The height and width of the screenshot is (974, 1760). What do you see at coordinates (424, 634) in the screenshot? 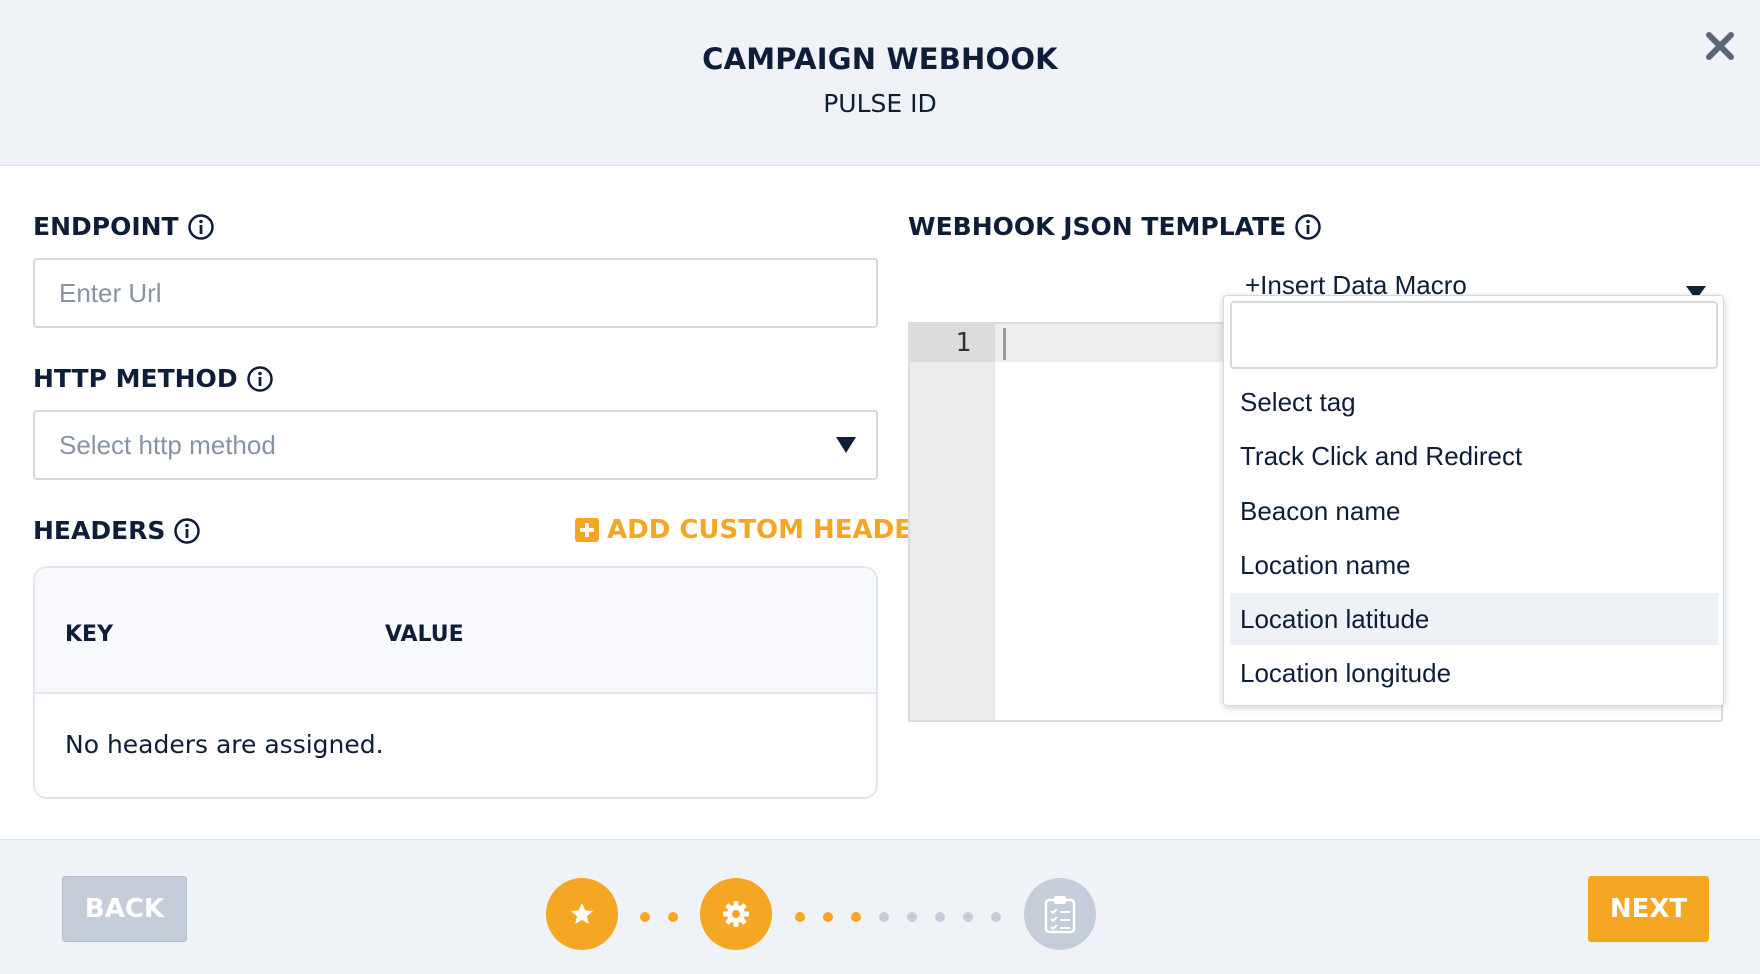
I see `column-header-value: VALUE` at bounding box center [424, 634].